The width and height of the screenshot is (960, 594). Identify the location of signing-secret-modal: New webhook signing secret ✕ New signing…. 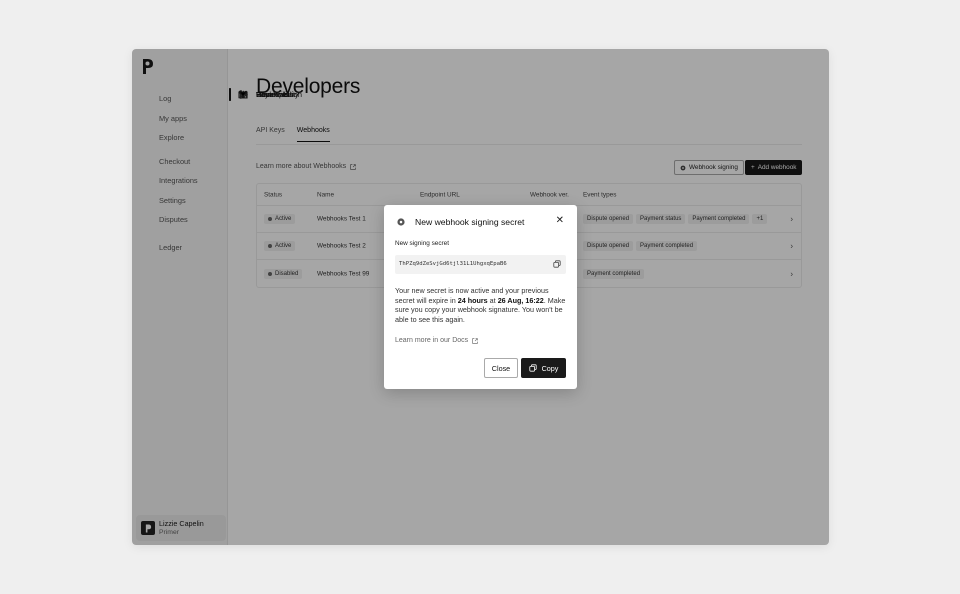
(480, 297).